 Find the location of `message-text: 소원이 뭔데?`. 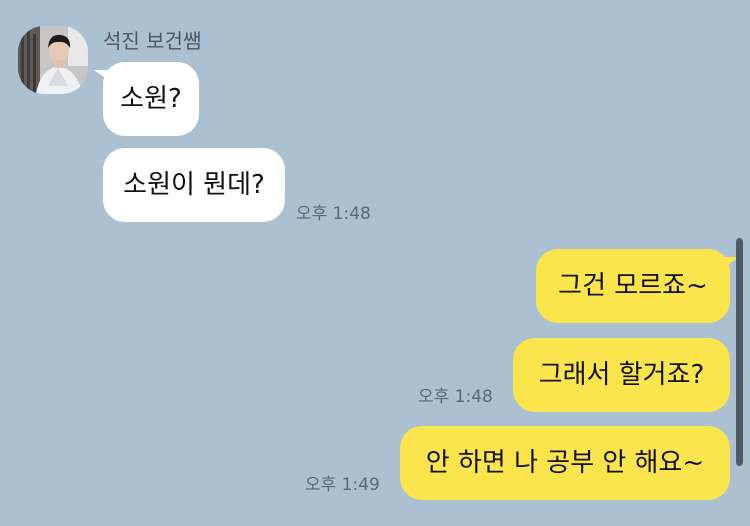

message-text: 소원이 뭔데? is located at coordinates (194, 185).